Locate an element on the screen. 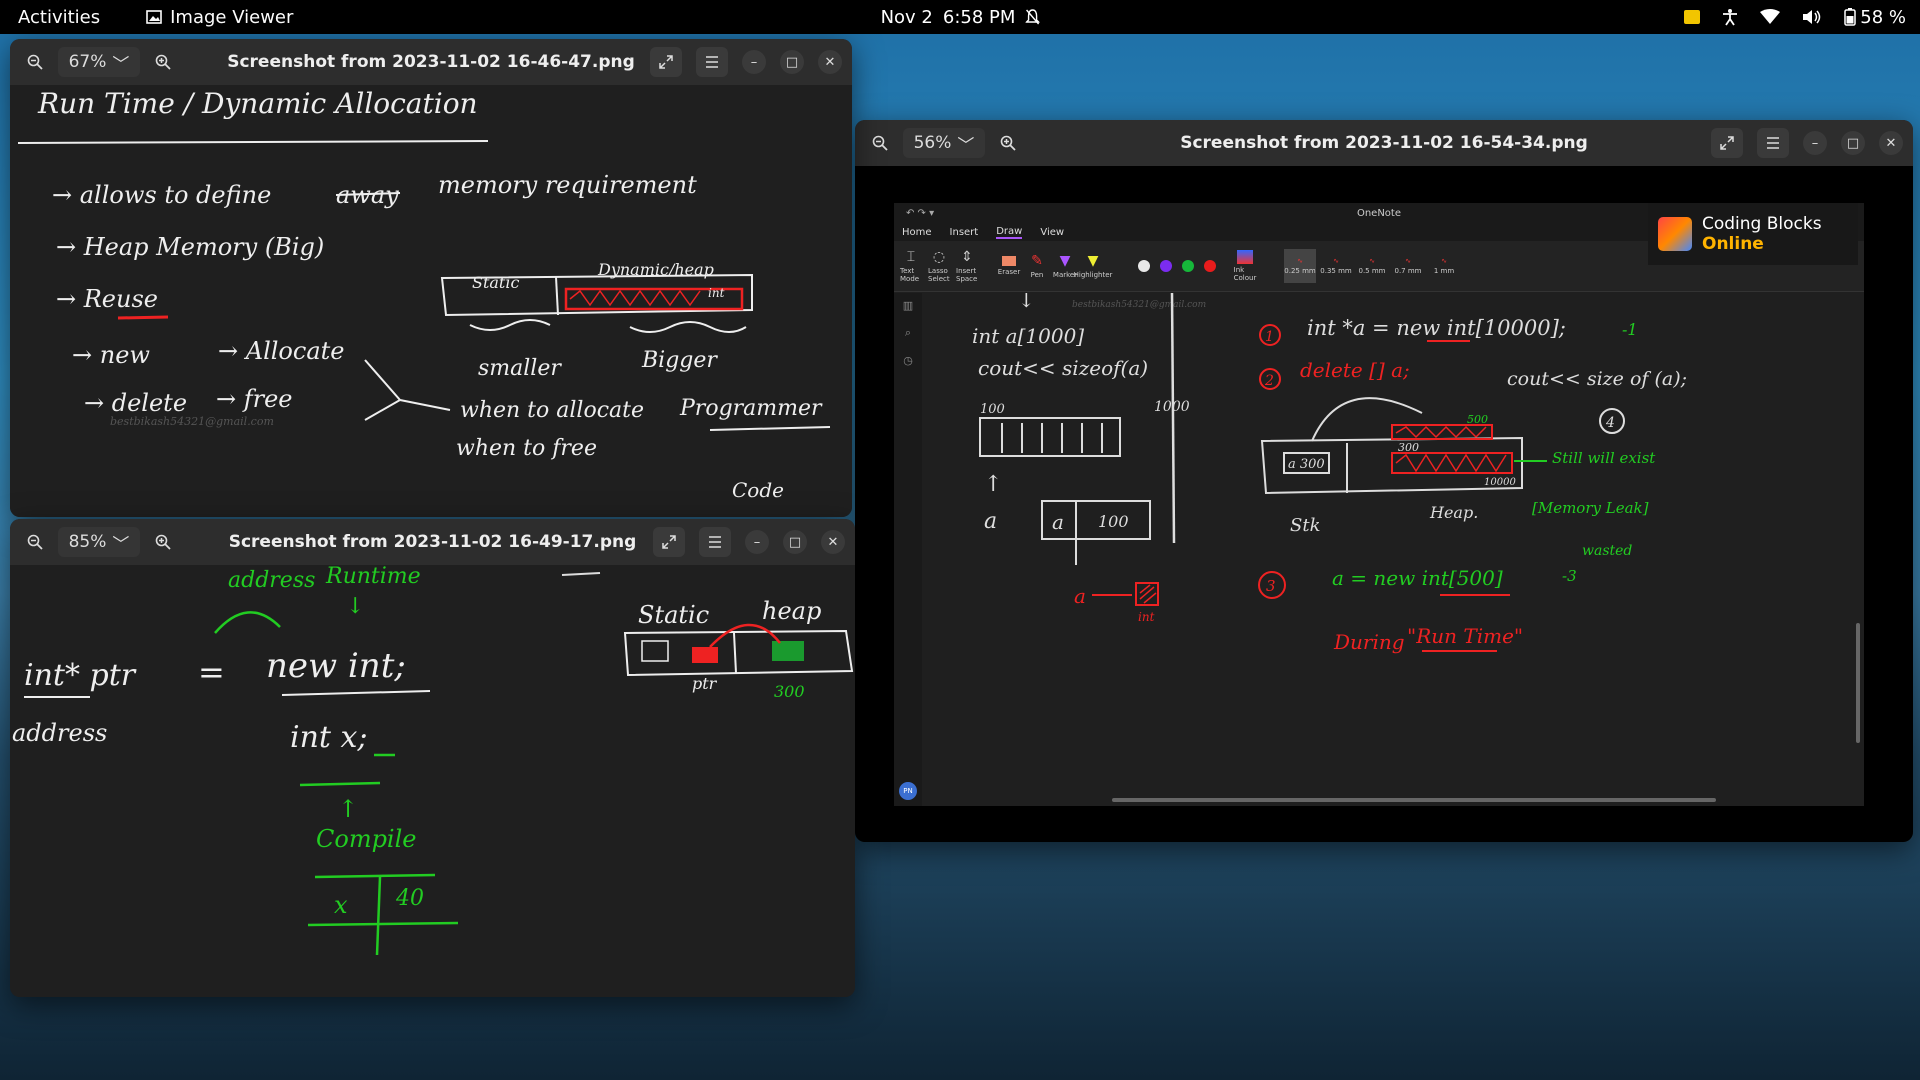 This screenshot has width=1920, height=1080. zoom-in-icon is located at coordinates (163, 62).